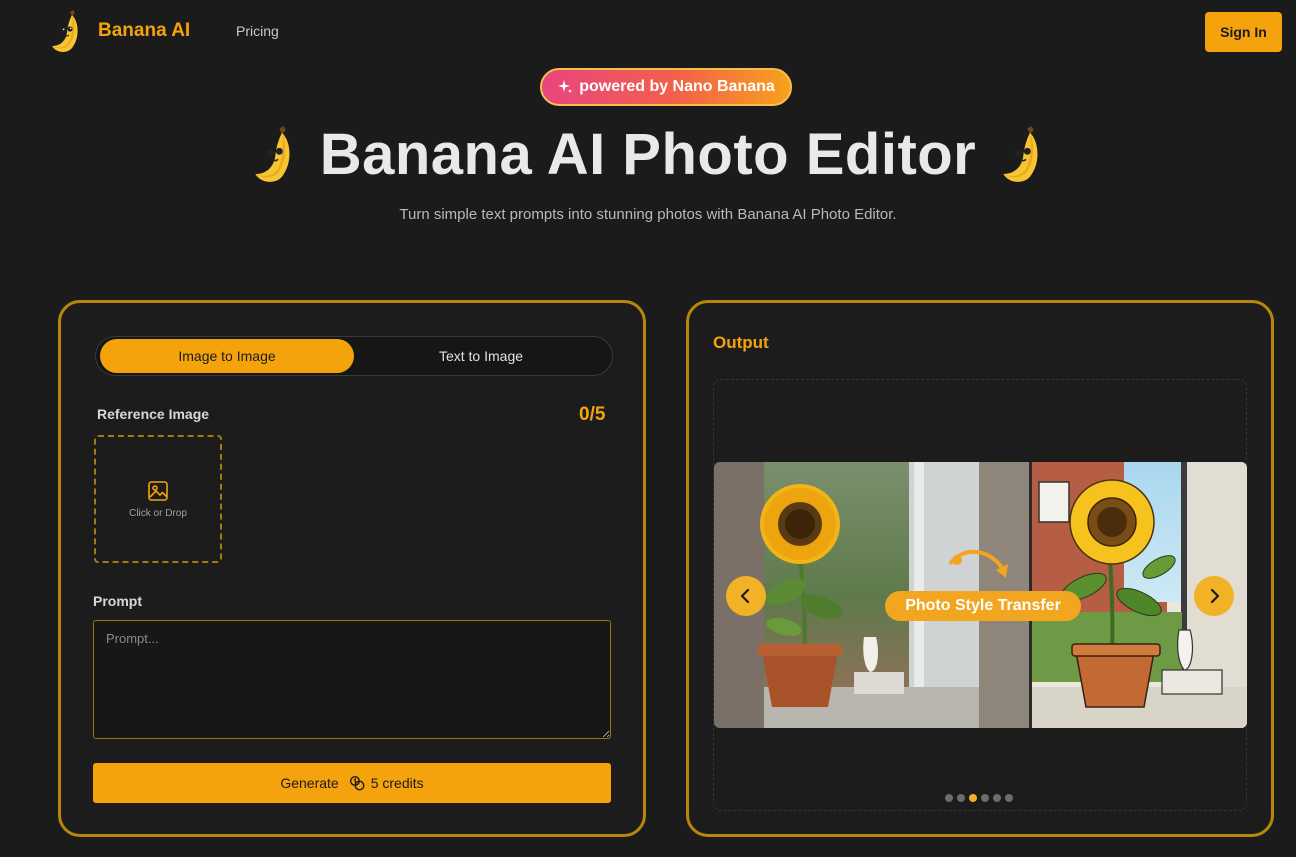  I want to click on carousel-next-button, so click(1214, 596).